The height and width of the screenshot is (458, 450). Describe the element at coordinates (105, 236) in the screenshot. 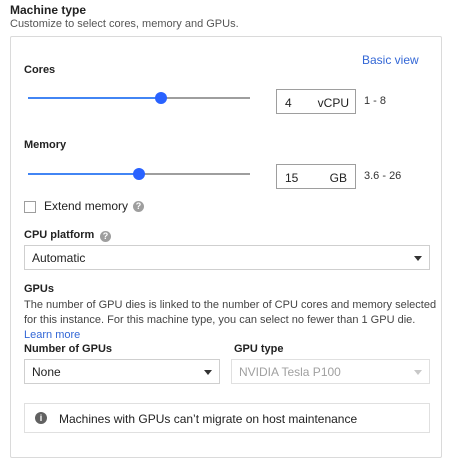

I see `cpu-platform-help-icon: ?` at that location.